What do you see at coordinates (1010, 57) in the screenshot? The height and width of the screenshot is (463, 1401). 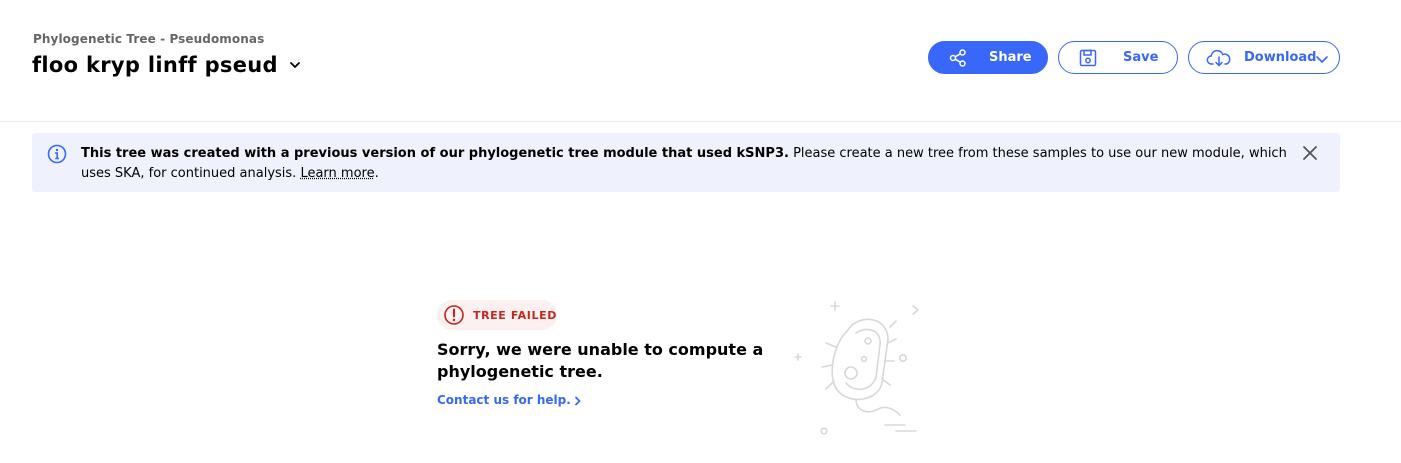 I see `share-label: Share` at bounding box center [1010, 57].